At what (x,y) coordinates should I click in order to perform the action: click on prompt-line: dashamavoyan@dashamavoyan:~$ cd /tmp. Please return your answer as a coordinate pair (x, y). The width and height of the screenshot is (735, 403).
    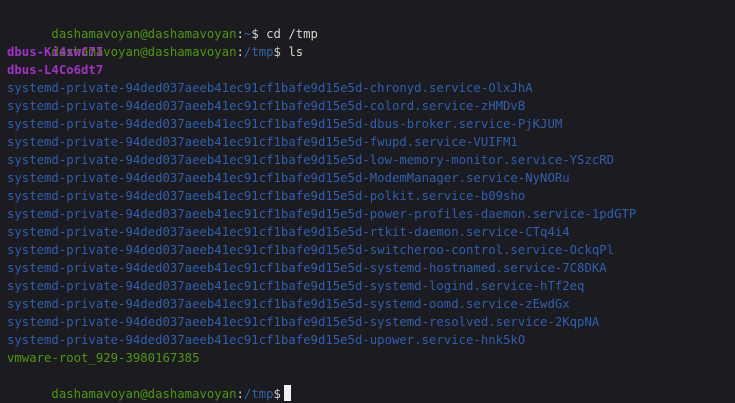
    Looking at the image, I should click on (371, 24).